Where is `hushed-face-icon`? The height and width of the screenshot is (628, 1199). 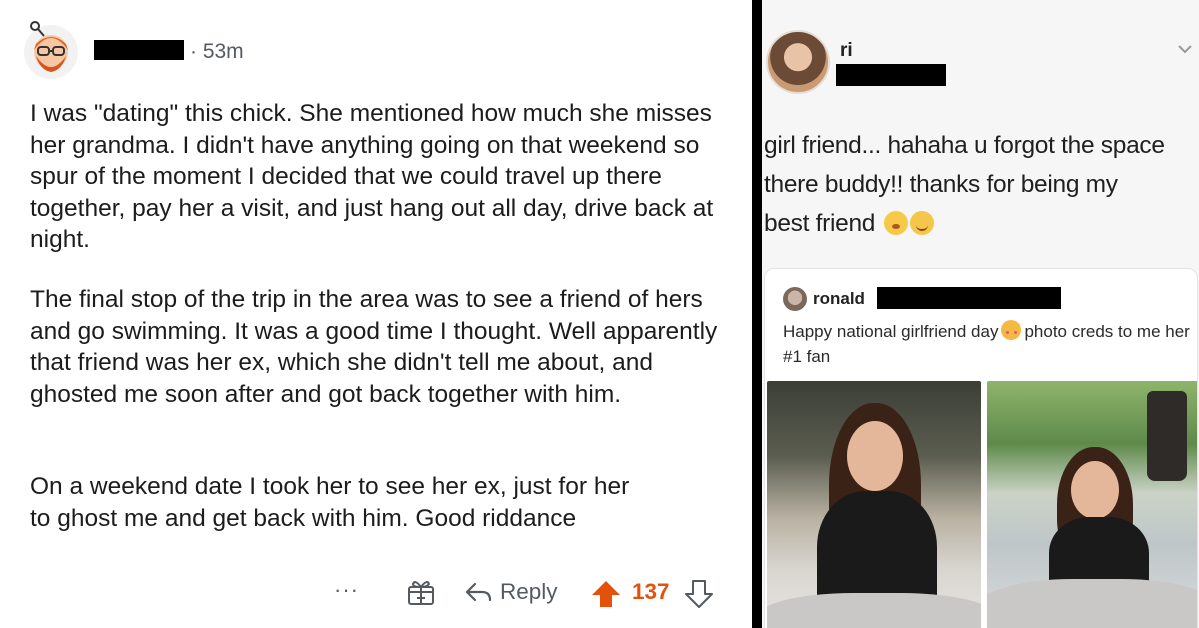
hushed-face-icon is located at coordinates (895, 223).